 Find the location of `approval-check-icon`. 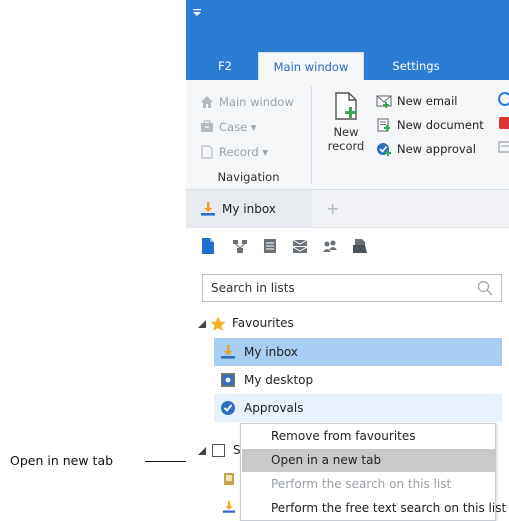

approval-check-icon is located at coordinates (228, 408).